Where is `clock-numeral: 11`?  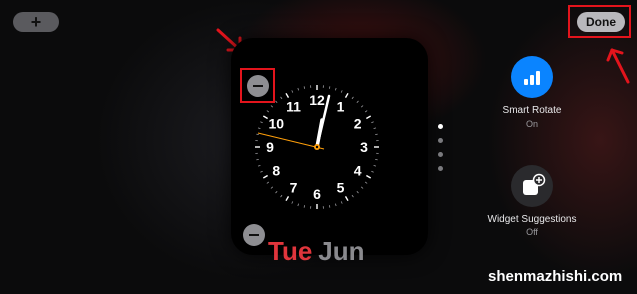
clock-numeral: 11 is located at coordinates (293, 106).